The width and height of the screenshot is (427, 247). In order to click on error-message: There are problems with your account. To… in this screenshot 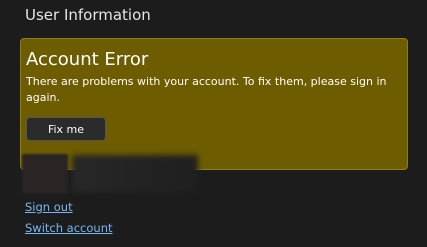, I will do `click(206, 89)`.